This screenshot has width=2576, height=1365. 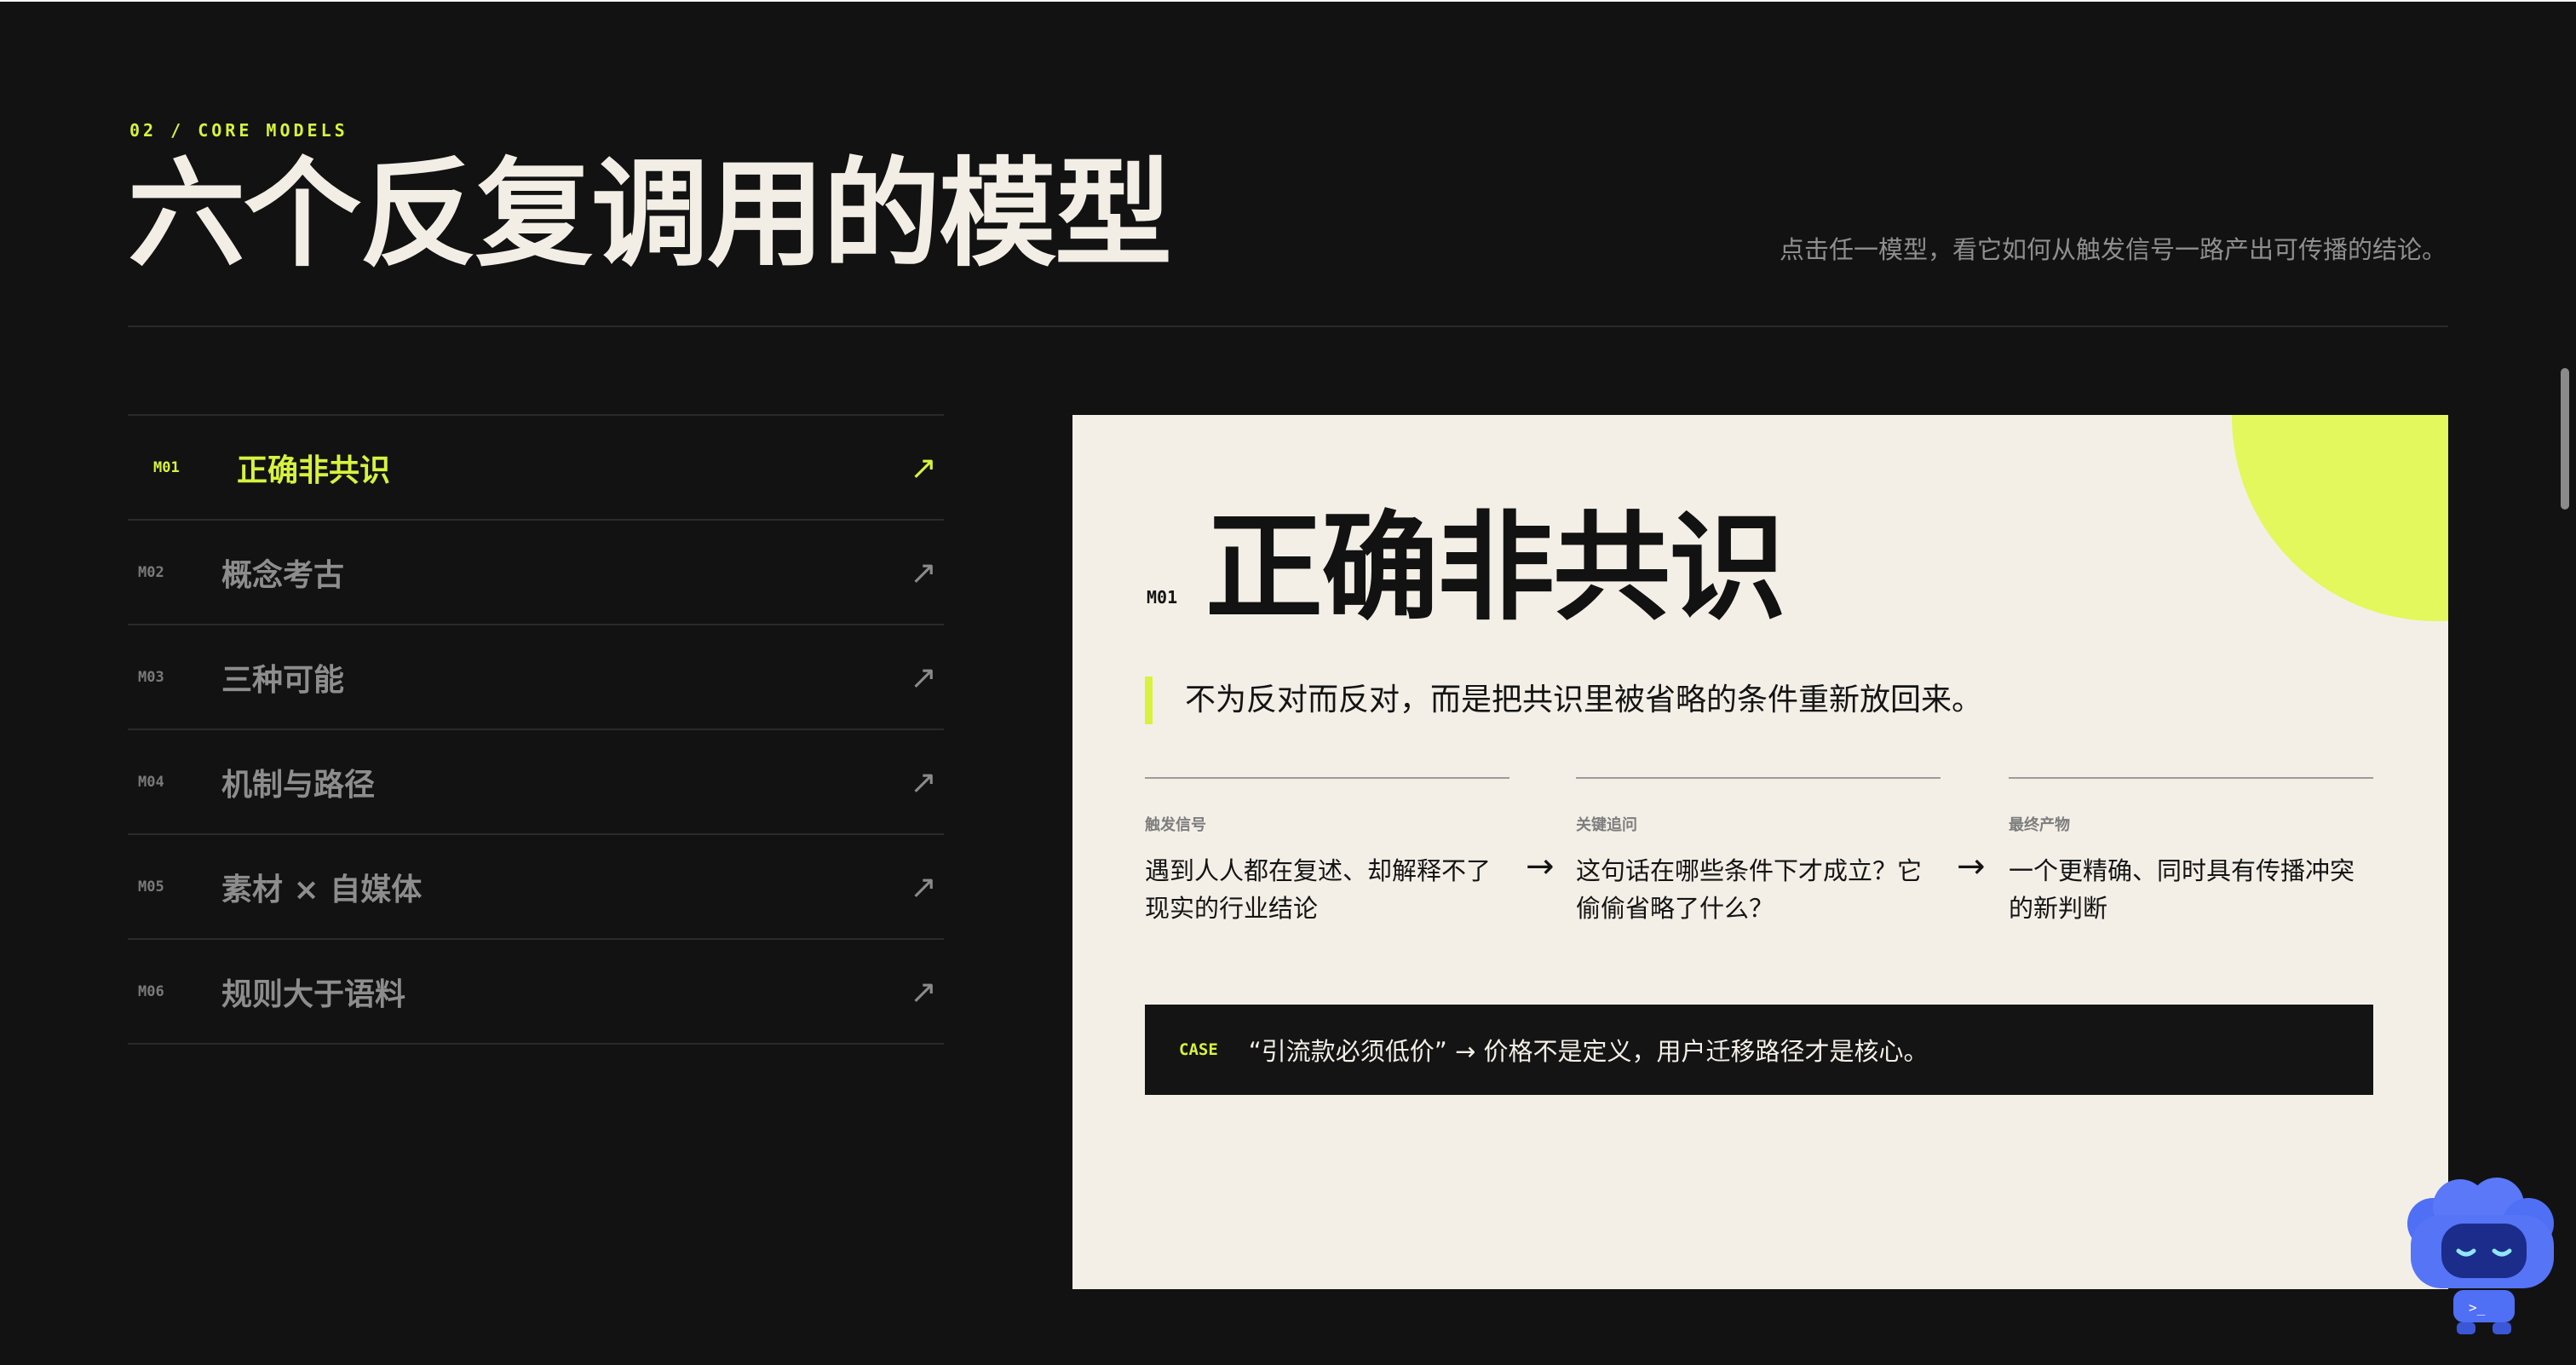 I want to click on model-code: M03, so click(x=151, y=677).